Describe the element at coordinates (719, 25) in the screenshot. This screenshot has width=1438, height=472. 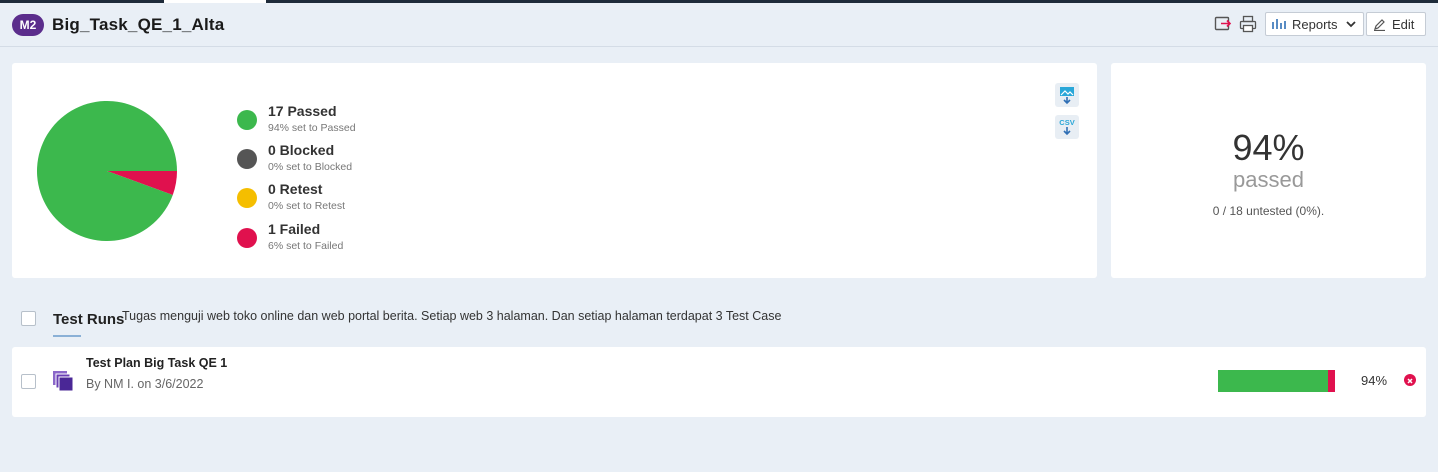
I see `page-header: M2 Big_Task_QE_1_Alta Reports Edit` at that location.